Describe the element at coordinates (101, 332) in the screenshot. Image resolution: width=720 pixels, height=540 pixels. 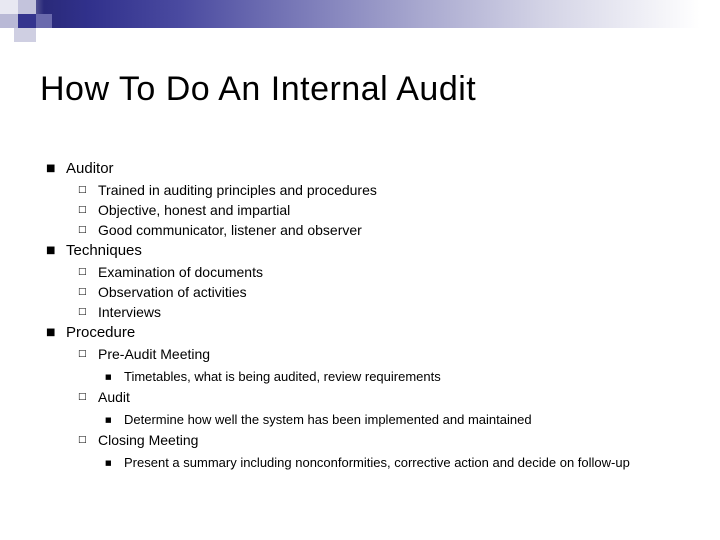
I see `outline-text: Procedure` at that location.